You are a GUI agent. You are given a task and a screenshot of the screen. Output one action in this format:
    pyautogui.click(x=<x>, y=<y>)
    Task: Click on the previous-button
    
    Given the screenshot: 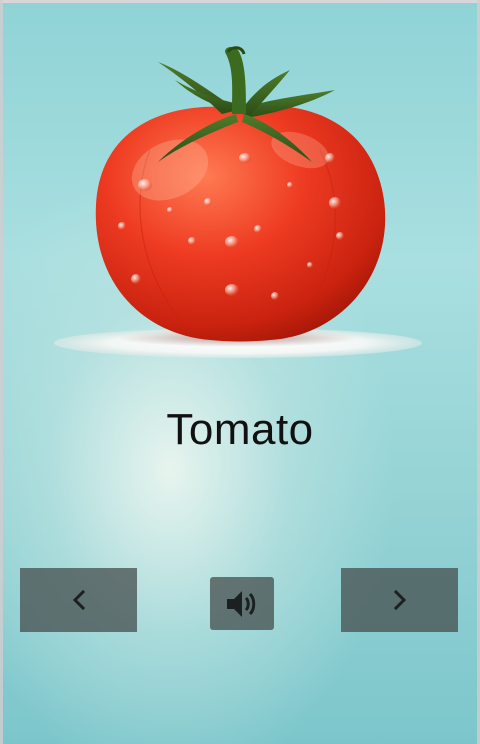 What is the action you would take?
    pyautogui.click(x=78, y=600)
    